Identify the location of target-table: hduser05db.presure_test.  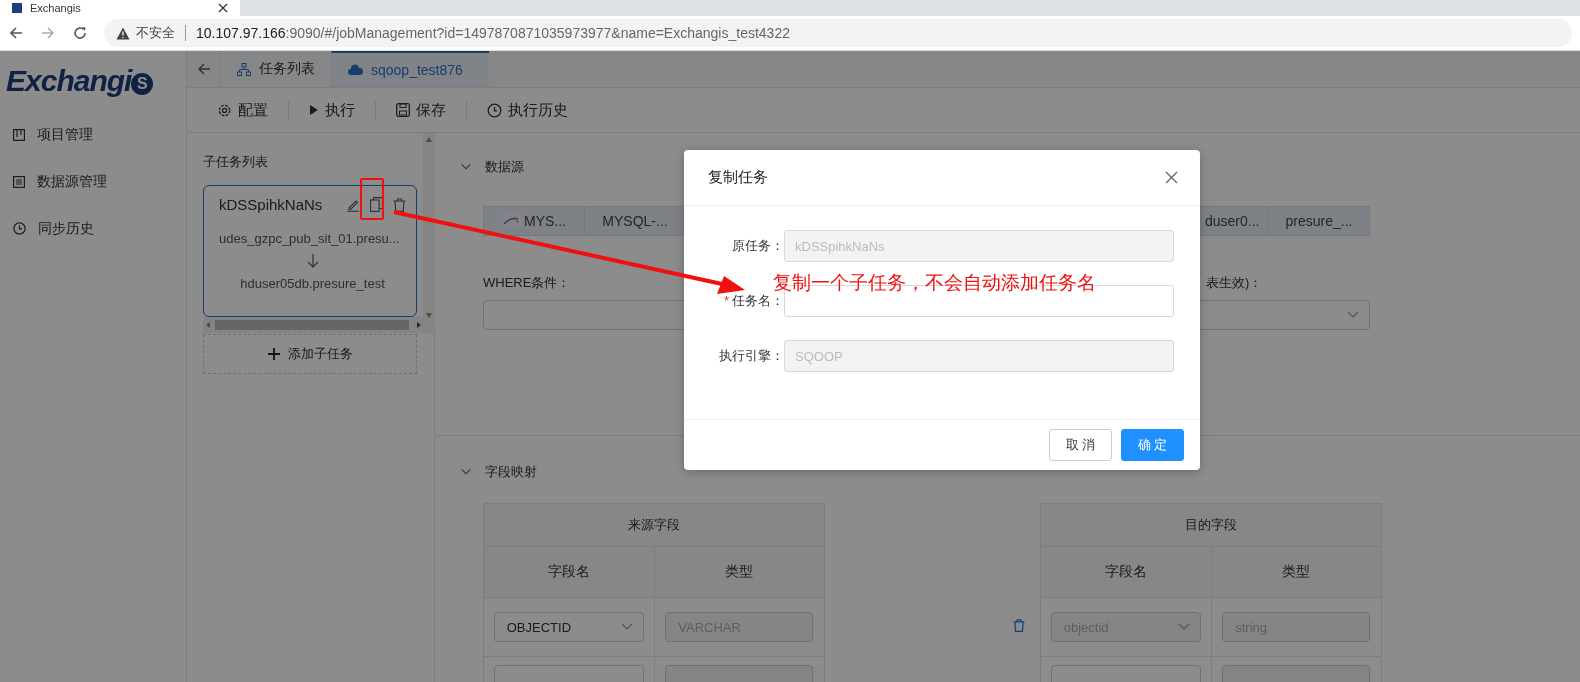
(312, 283).